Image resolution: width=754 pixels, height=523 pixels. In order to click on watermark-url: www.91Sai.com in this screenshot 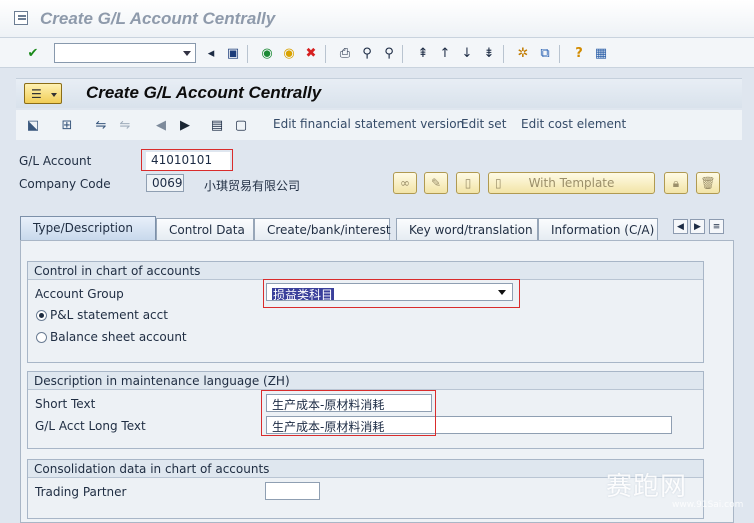, I will do `click(708, 505)`.